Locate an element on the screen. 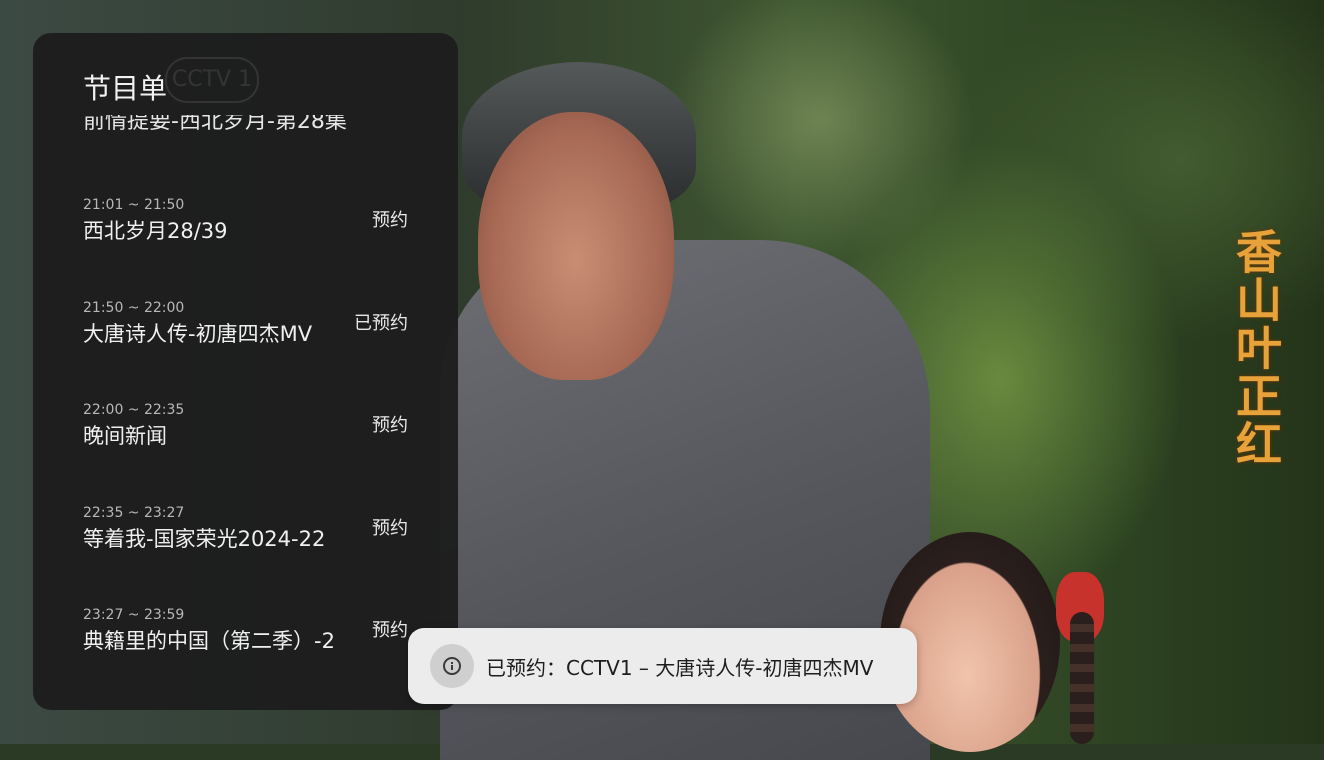 The image size is (1324, 760). program-name: 典籍里的中国（第二季）-2 is located at coordinates (209, 641).